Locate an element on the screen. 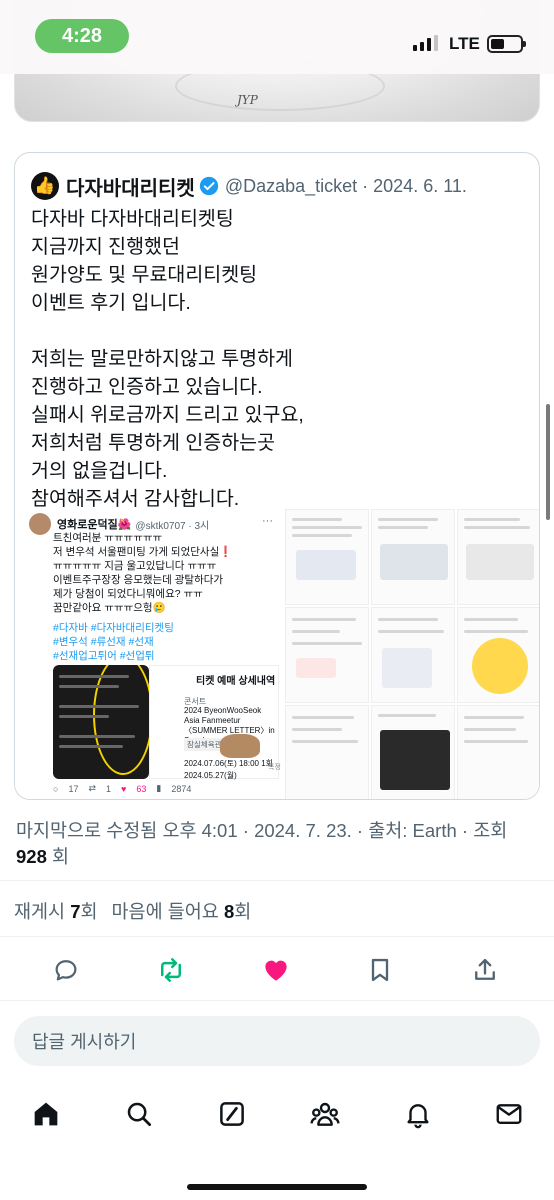 Image resolution: width=554 pixels, height=1200 pixels. image-logo: JYP is located at coordinates (247, 100).